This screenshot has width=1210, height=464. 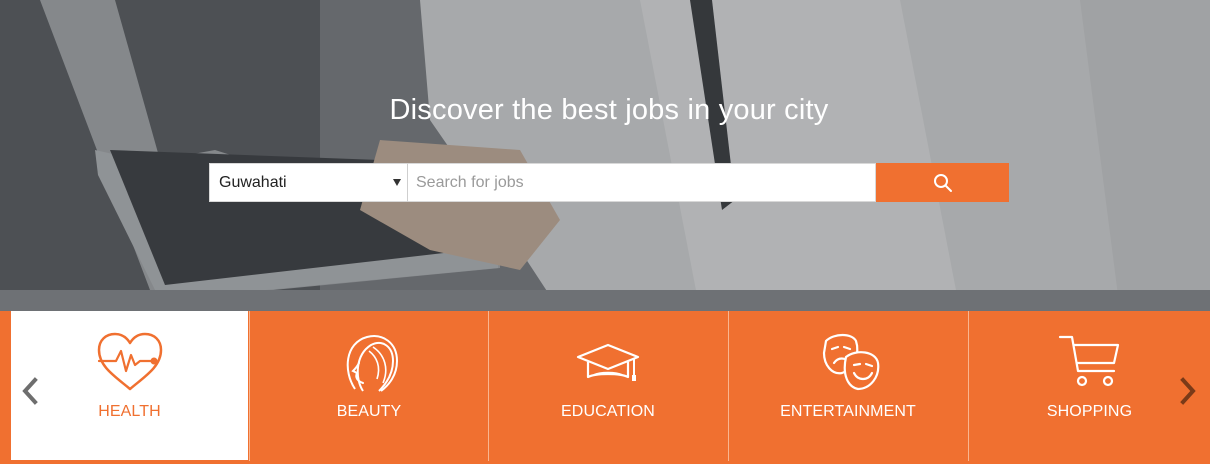 What do you see at coordinates (369, 411) in the screenshot?
I see `category-label: BEAUTY` at bounding box center [369, 411].